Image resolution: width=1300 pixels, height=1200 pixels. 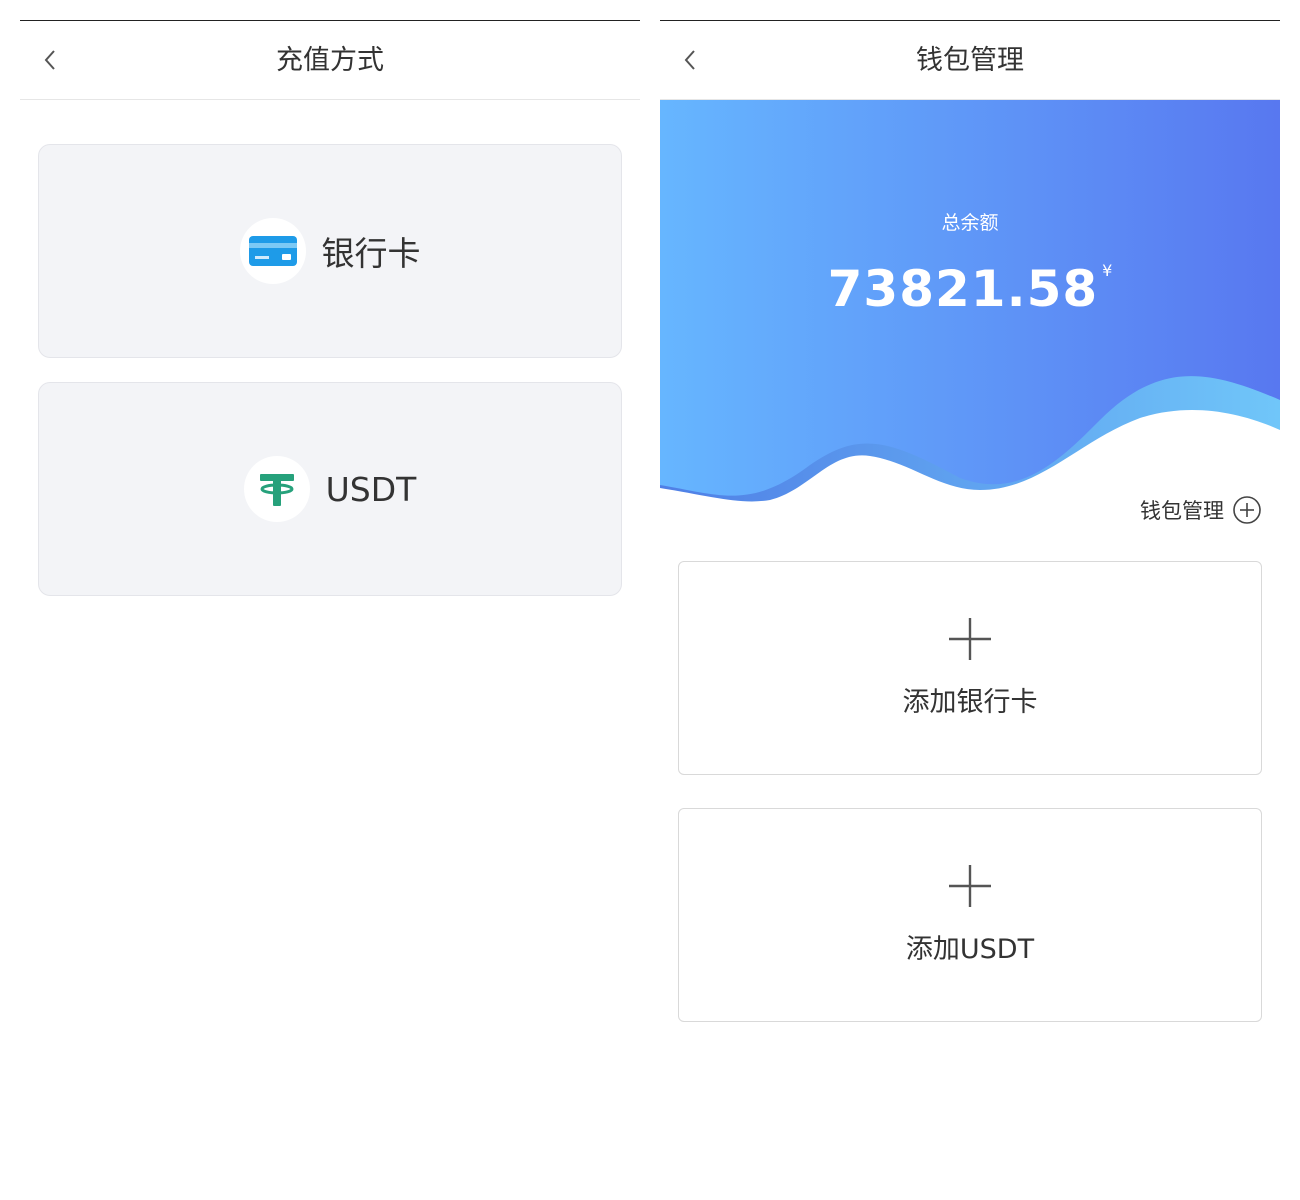 I want to click on bank-card-option: 银行卡, so click(x=330, y=251).